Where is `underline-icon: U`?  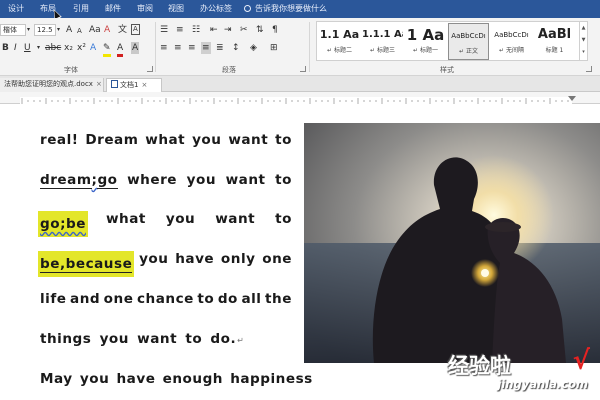 underline-icon: U is located at coordinates (27, 48).